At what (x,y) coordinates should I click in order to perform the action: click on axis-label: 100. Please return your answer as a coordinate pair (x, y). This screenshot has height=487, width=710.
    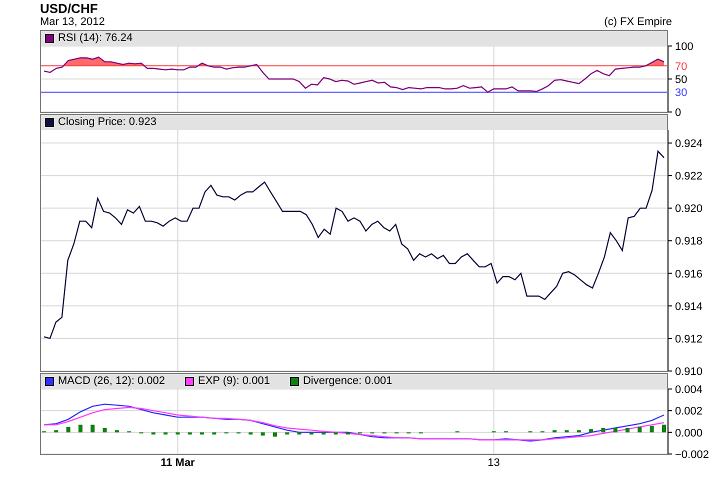
    Looking at the image, I should click on (684, 47).